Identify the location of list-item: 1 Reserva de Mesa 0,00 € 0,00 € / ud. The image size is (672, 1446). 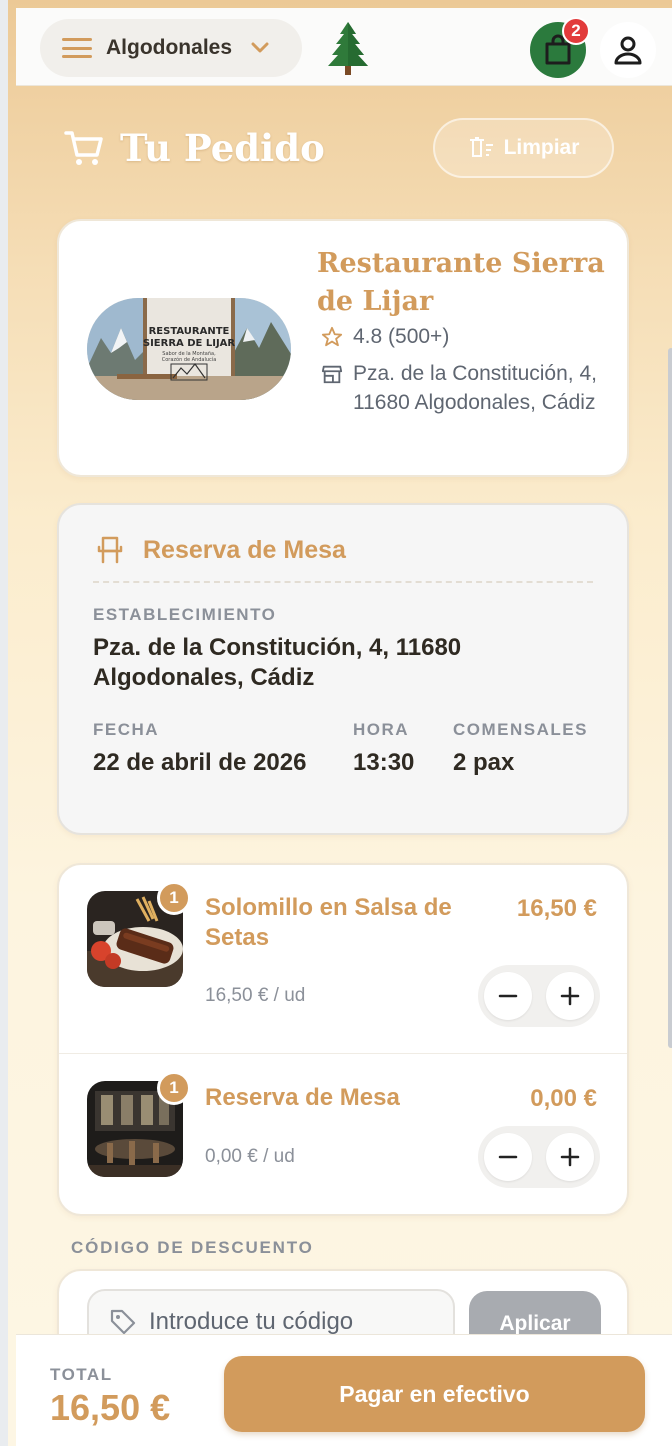
(343, 1147).